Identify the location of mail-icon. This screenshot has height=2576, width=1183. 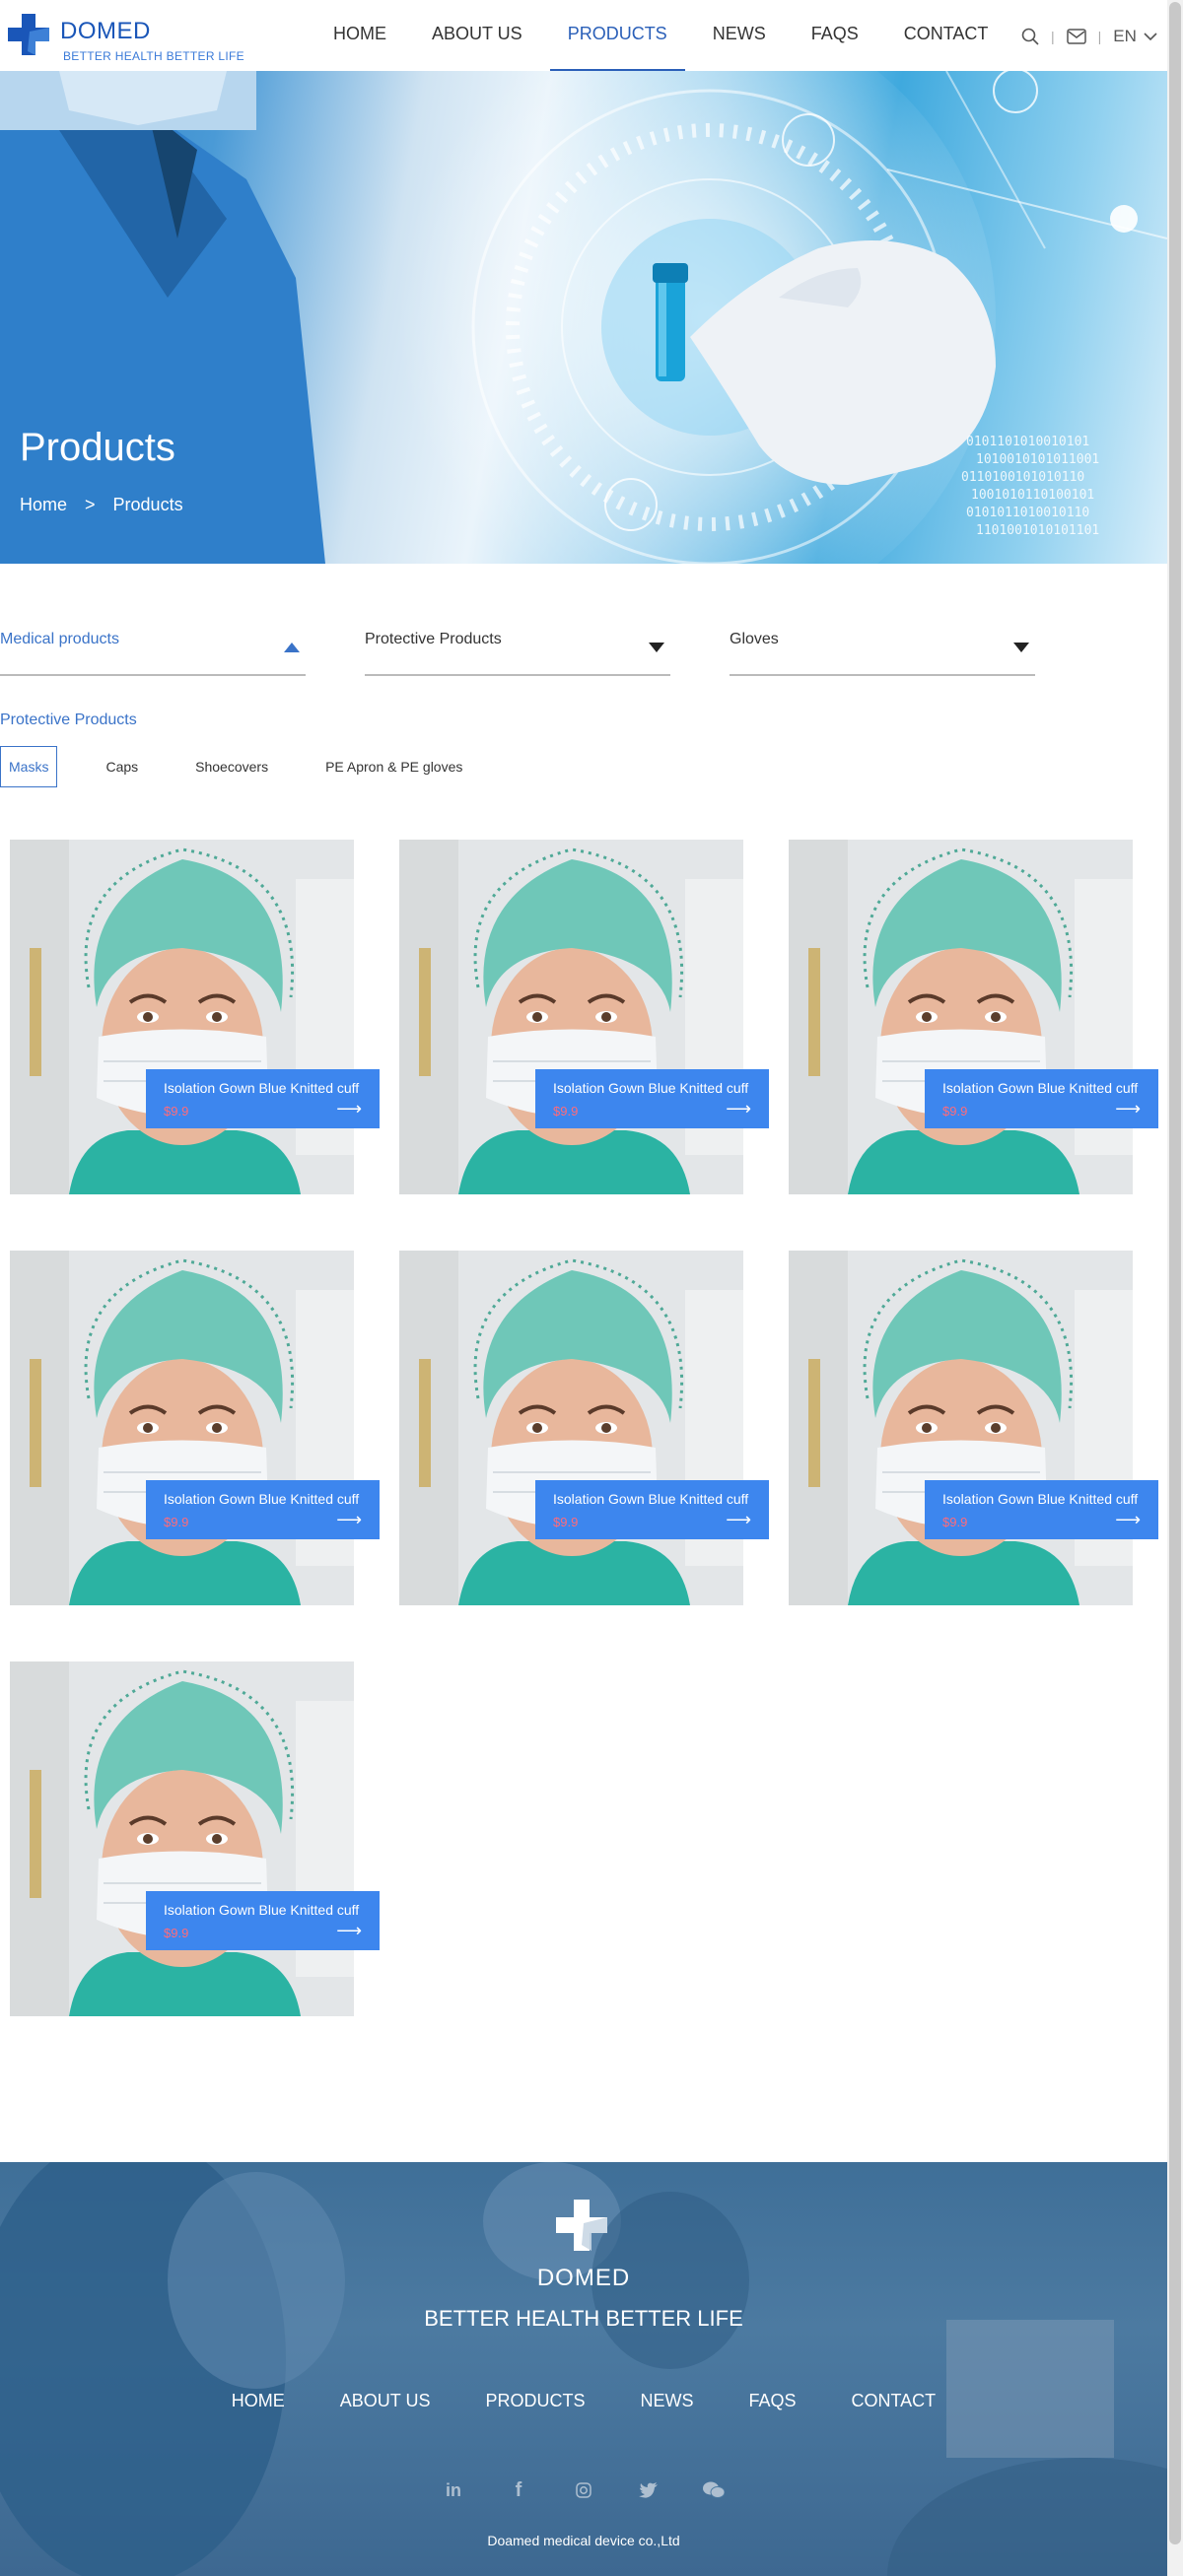
(1076, 36).